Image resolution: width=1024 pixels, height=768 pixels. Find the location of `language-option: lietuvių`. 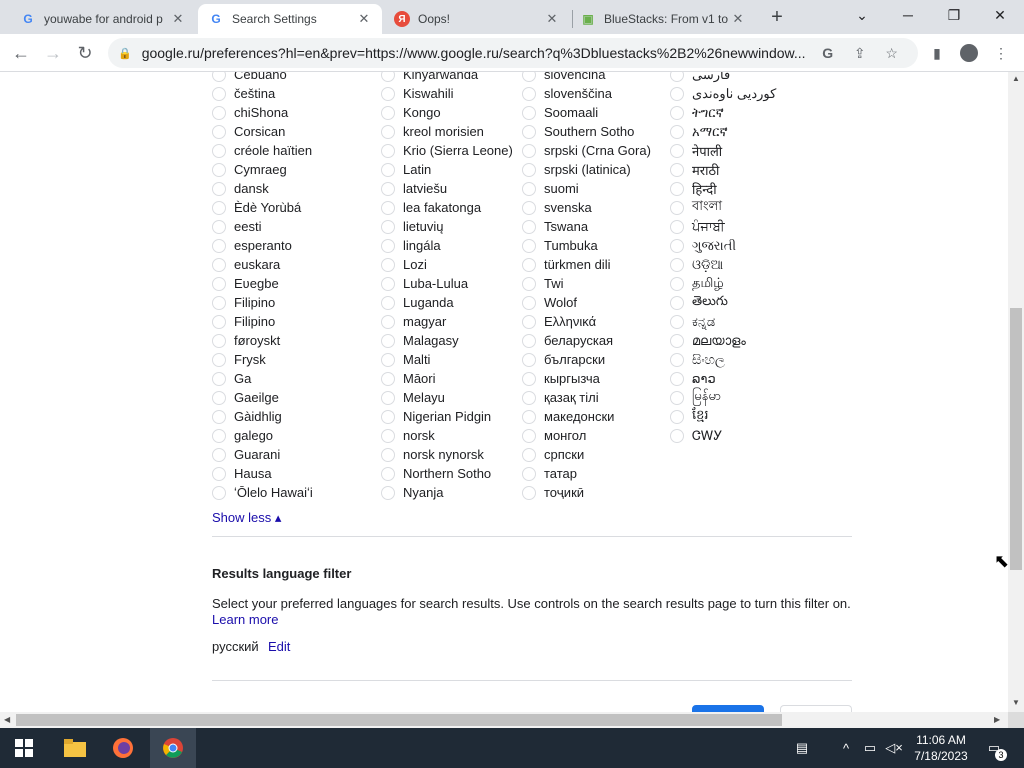

language-option: lietuvių is located at coordinates (447, 226).